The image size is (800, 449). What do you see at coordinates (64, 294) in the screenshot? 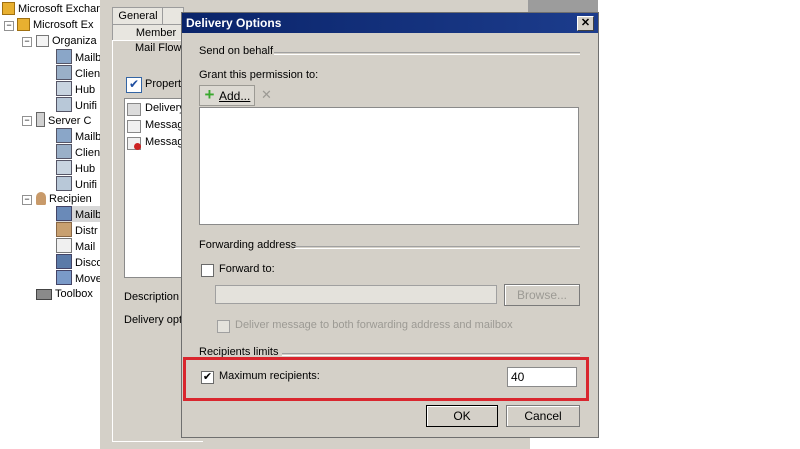
I see `tree-node-toolbox: Toolbox` at bounding box center [64, 294].